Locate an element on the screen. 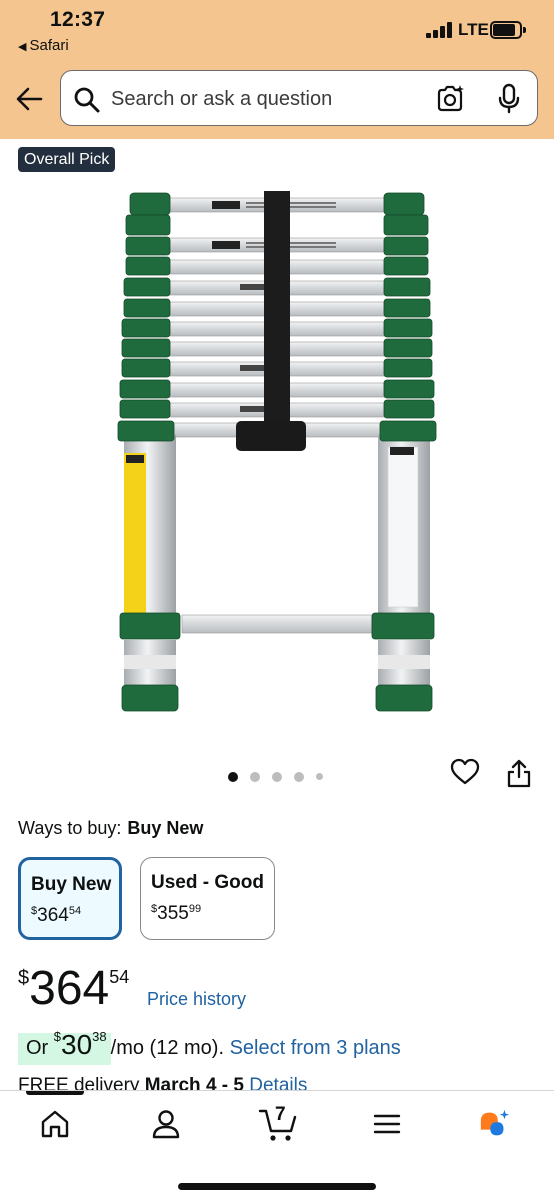 The height and width of the screenshot is (1200, 554). status-time: 12:37 is located at coordinates (78, 19).